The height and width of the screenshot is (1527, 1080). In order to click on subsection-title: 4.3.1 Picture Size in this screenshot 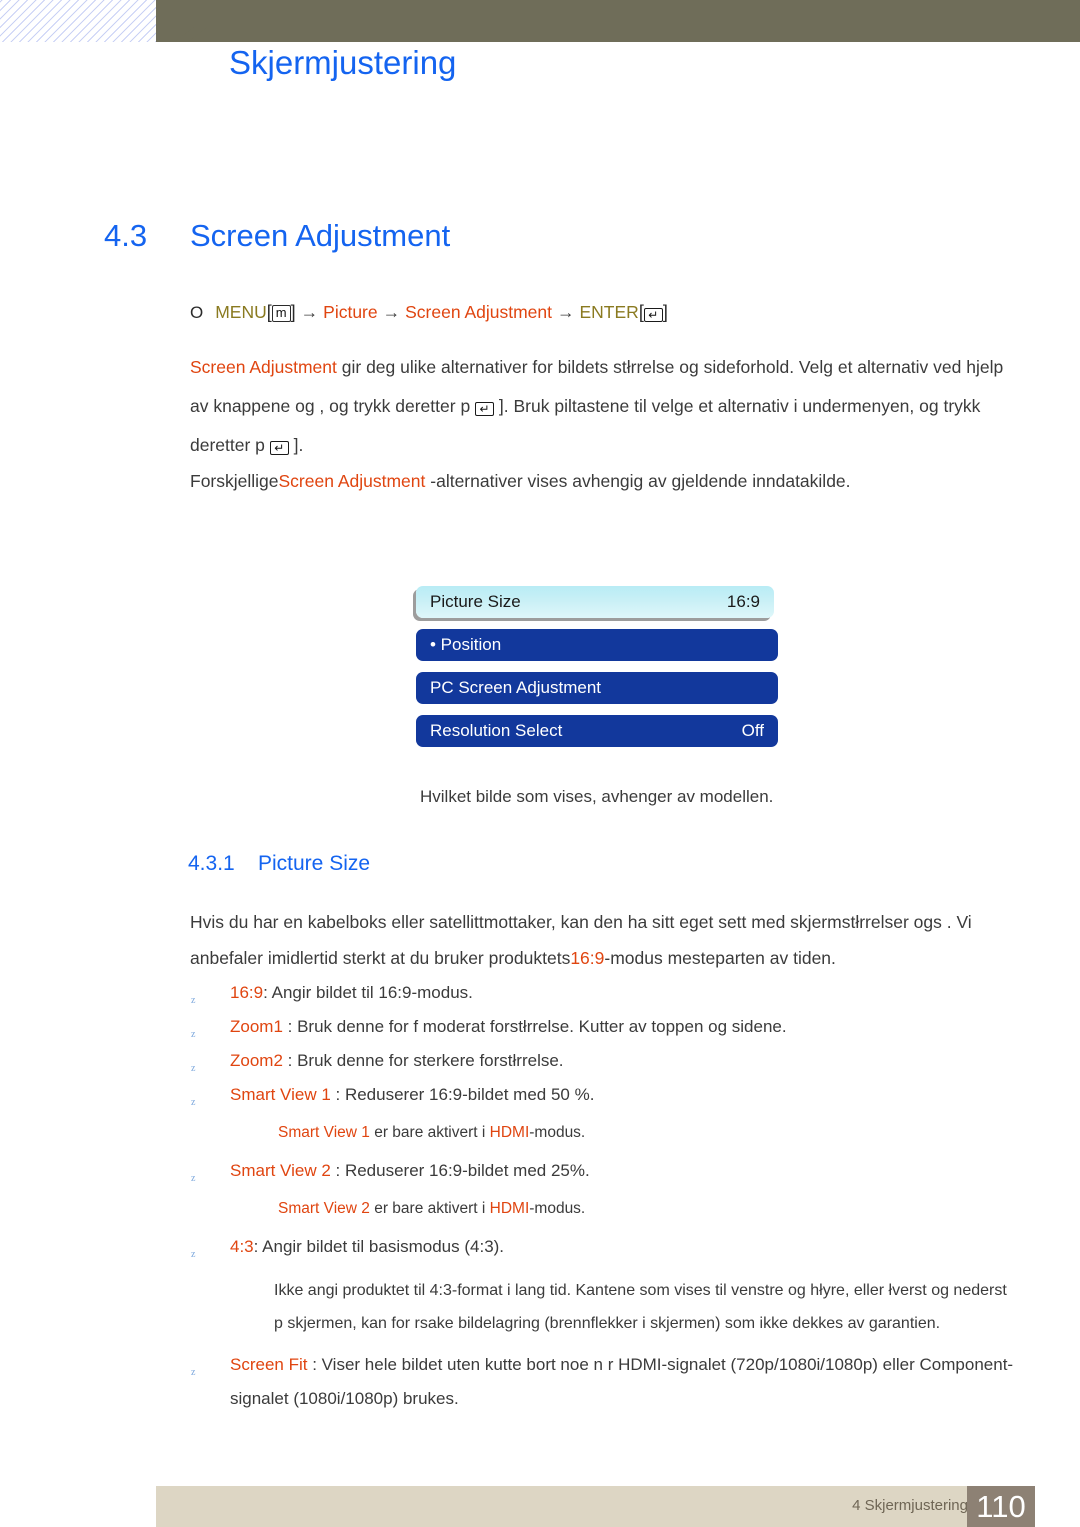, I will do `click(279, 864)`.